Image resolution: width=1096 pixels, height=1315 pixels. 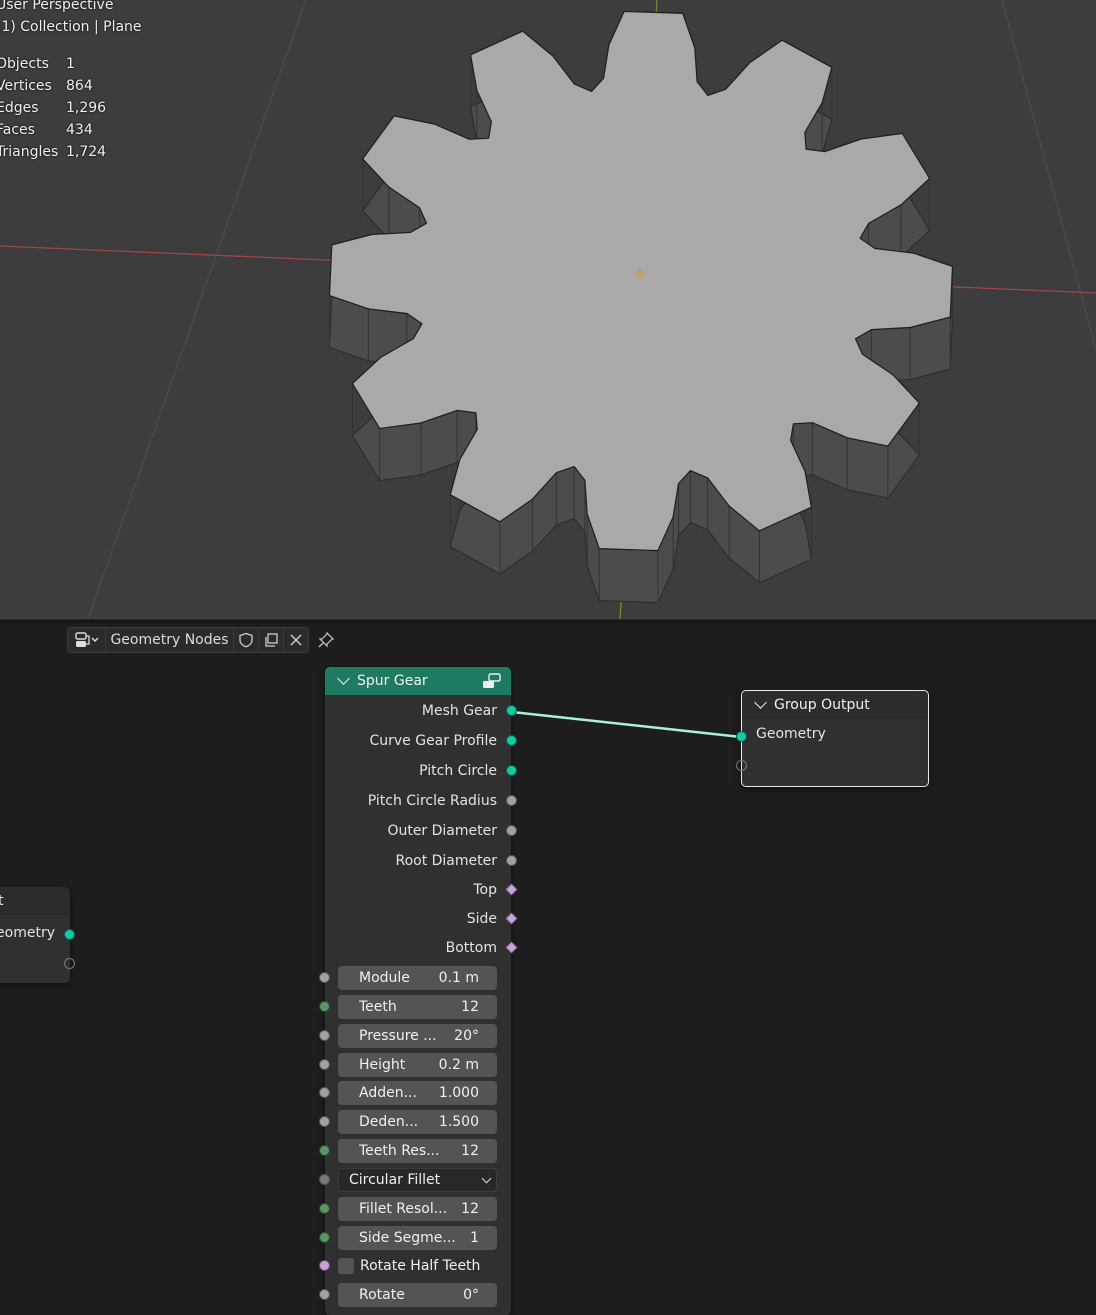 What do you see at coordinates (511, 710) in the screenshot?
I see `output-socket-mesh-gear` at bounding box center [511, 710].